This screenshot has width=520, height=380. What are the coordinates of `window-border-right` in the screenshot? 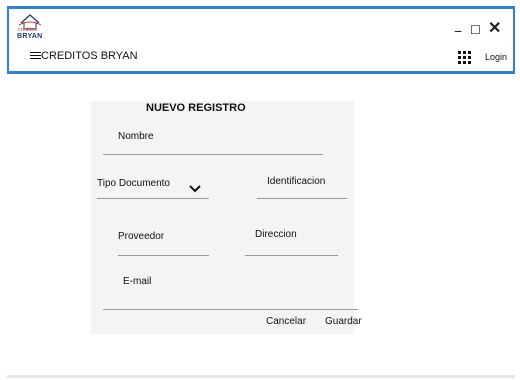 It's located at (514, 40).